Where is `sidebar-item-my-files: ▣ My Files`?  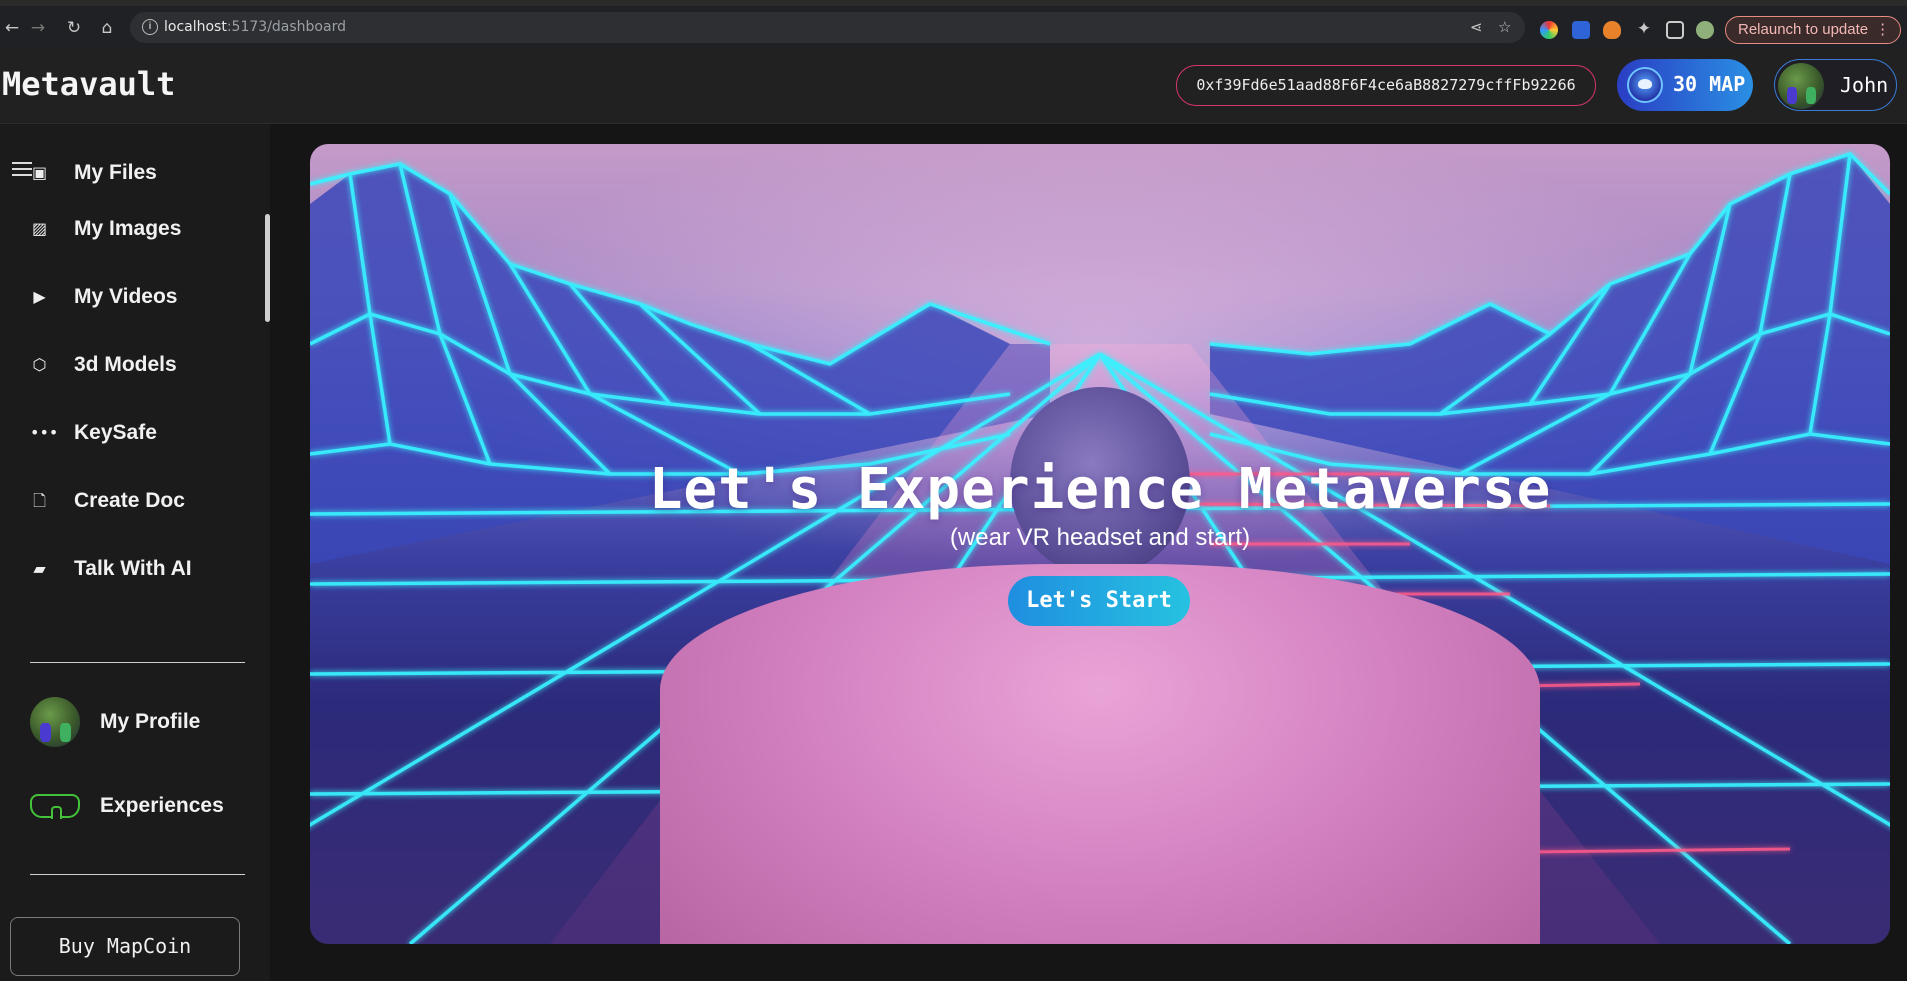
sidebar-item-my-files: ▣ My Files is located at coordinates (131, 172).